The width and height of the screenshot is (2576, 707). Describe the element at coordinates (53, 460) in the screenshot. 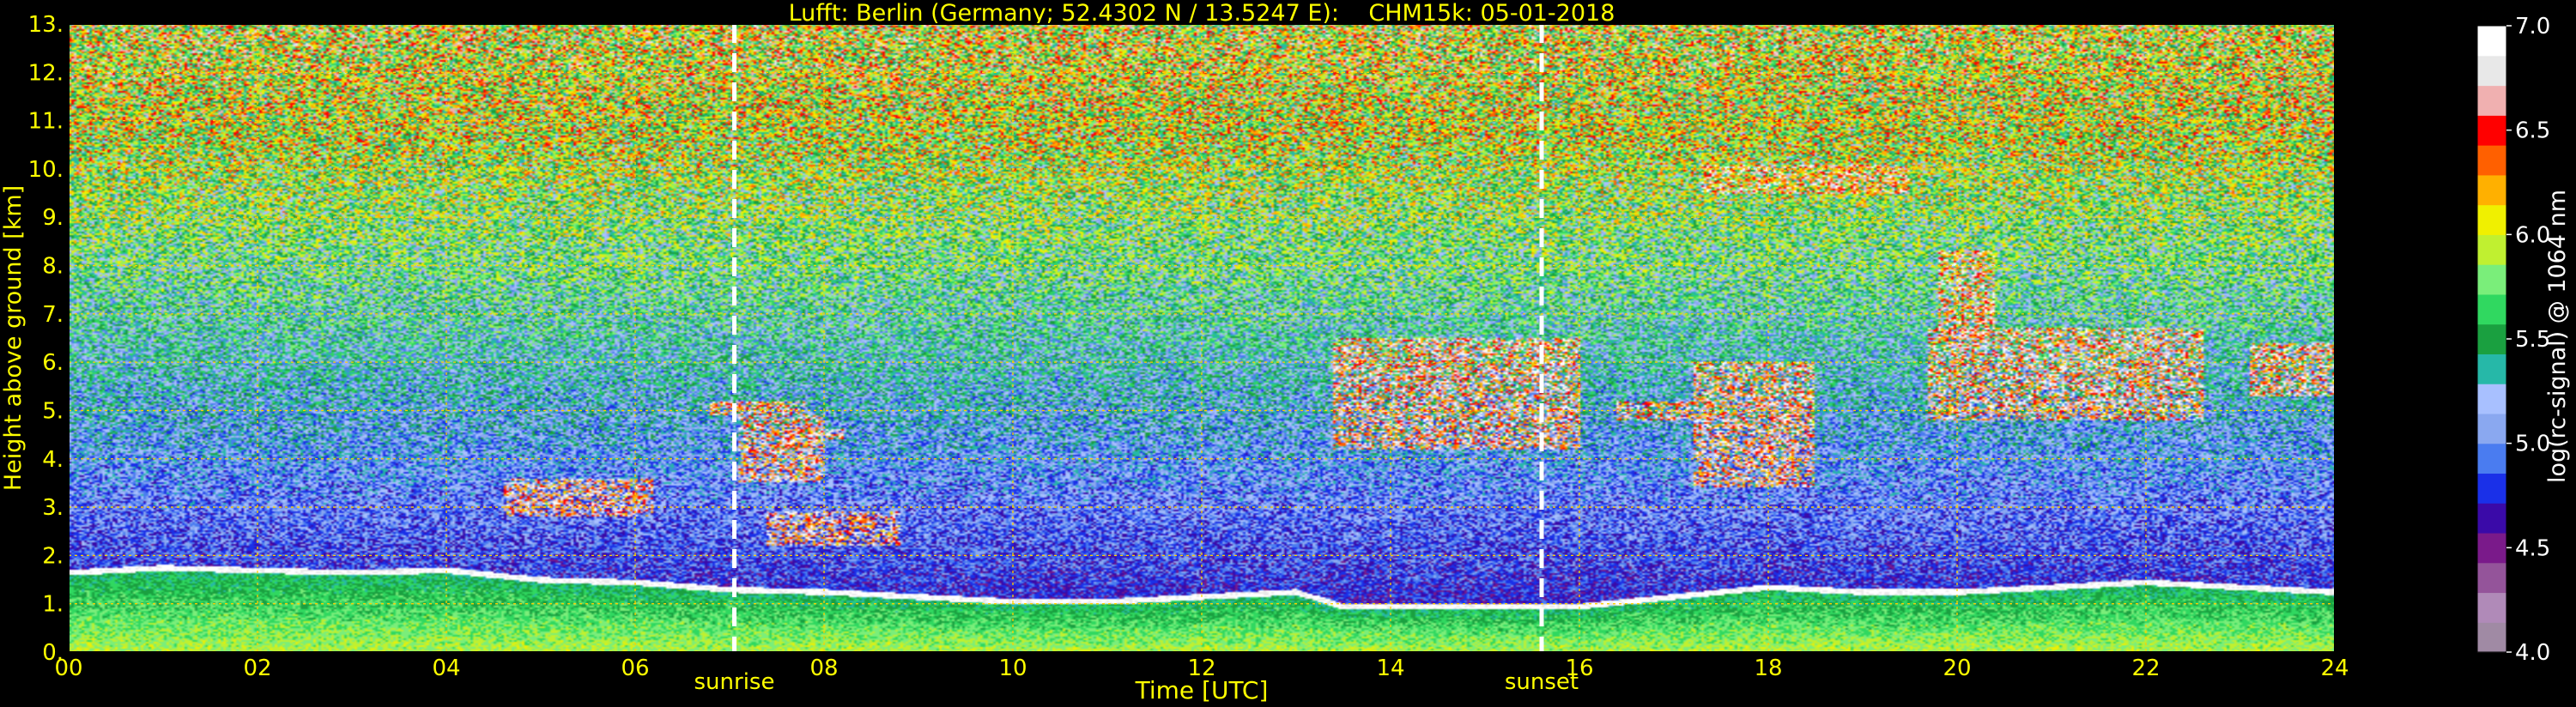

I see `y-tick-label: 4.` at that location.